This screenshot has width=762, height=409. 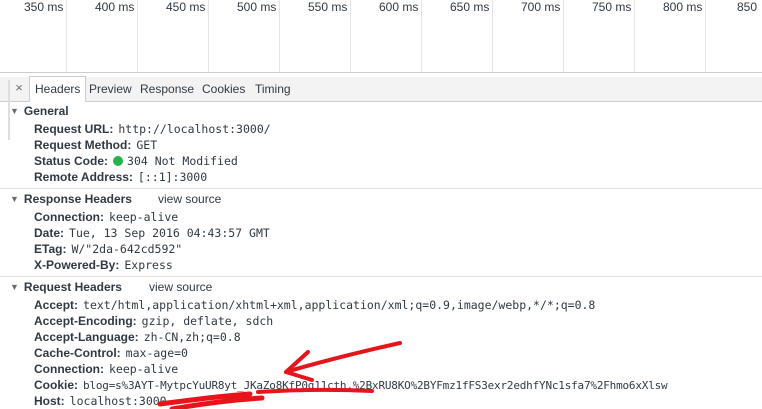 I want to click on response-header-row: Connection: keep-alive, so click(x=106, y=217).